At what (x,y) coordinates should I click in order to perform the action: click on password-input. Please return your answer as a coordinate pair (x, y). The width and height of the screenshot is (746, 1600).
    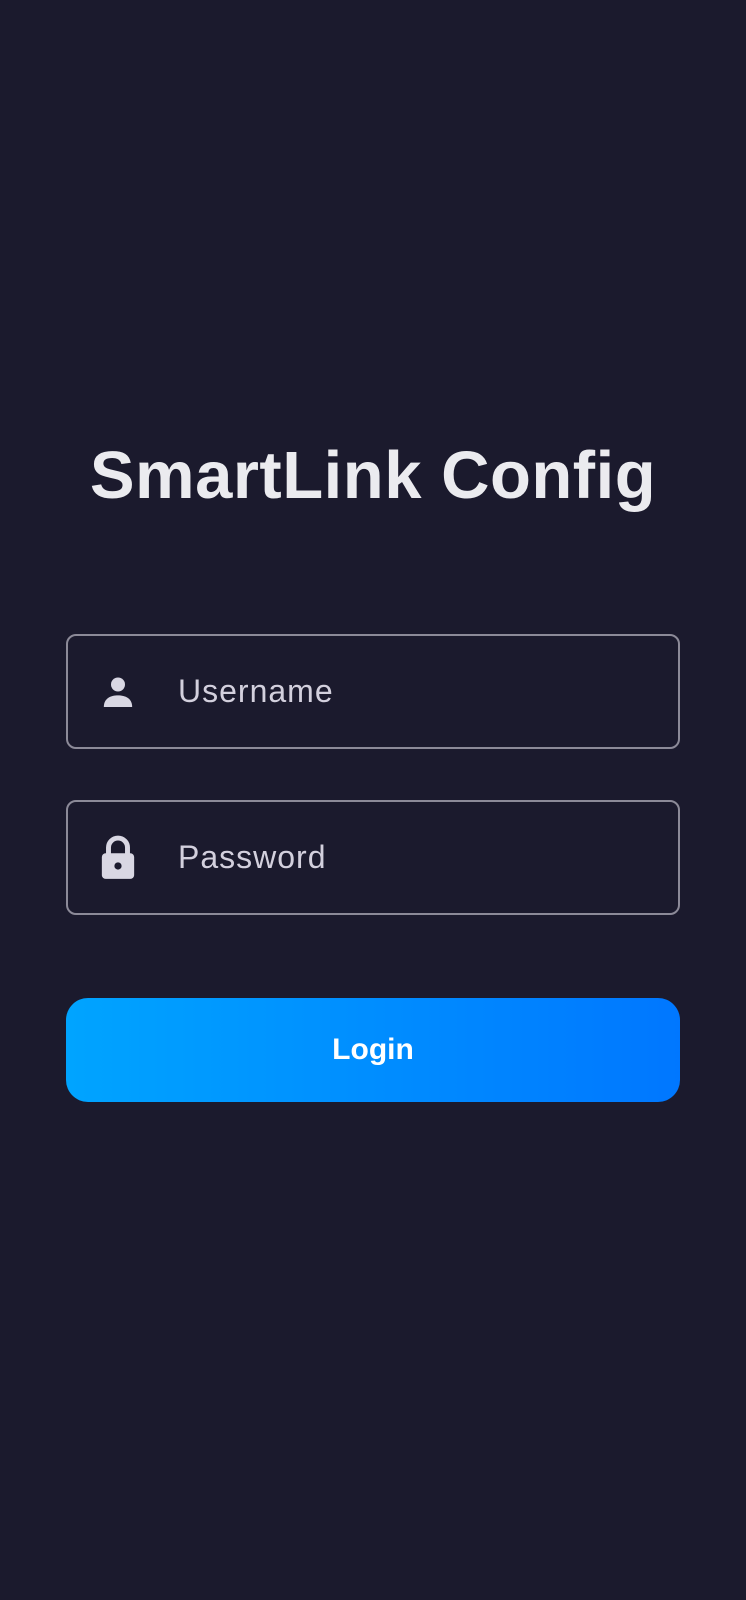
    Looking at the image, I should click on (428, 857).